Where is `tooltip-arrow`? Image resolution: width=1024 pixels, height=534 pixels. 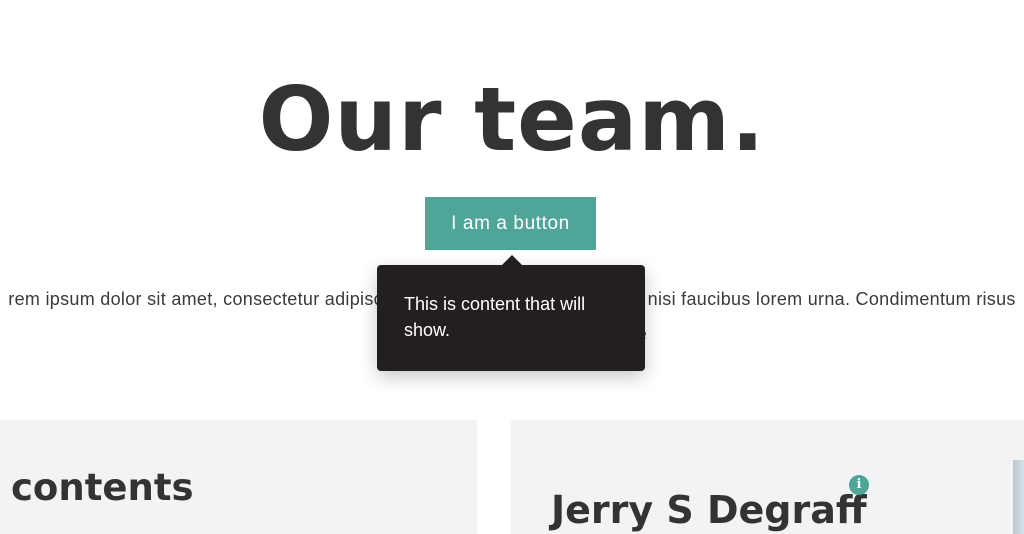 tooltip-arrow is located at coordinates (512, 260).